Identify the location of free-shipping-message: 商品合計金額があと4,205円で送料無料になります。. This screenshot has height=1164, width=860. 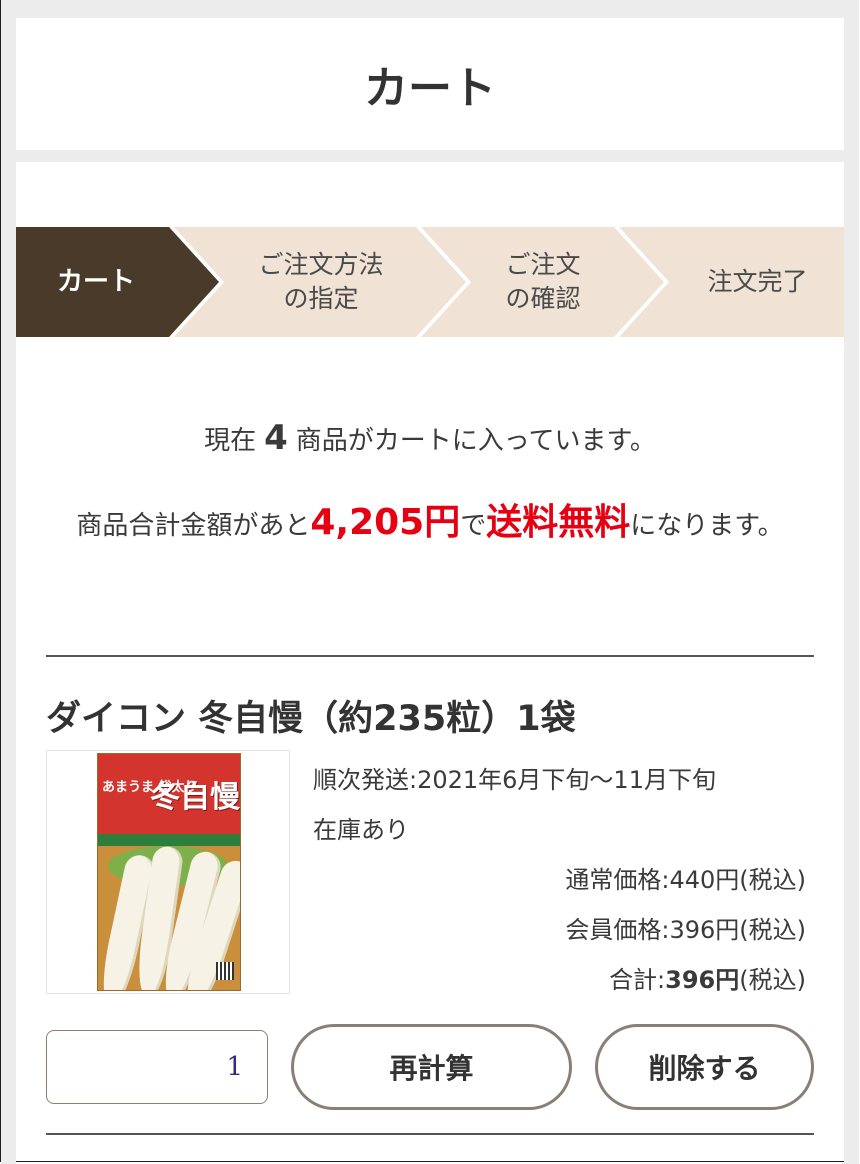
(430, 524).